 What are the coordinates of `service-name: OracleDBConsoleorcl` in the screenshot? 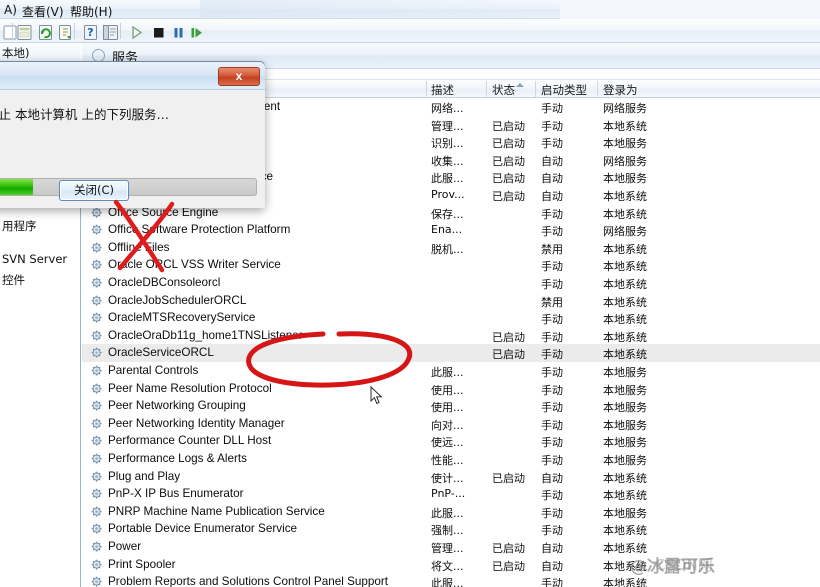 It's located at (164, 282).